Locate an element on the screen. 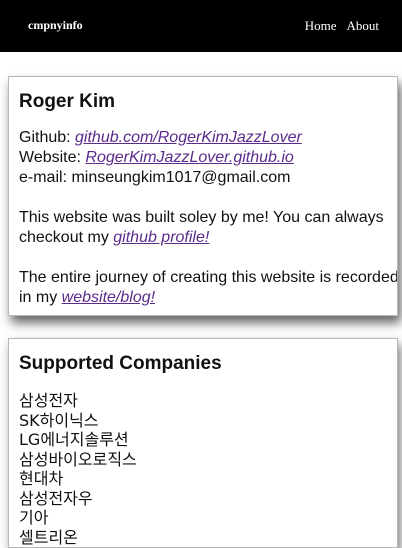  profile-name: Roger Kim is located at coordinates (67, 101).